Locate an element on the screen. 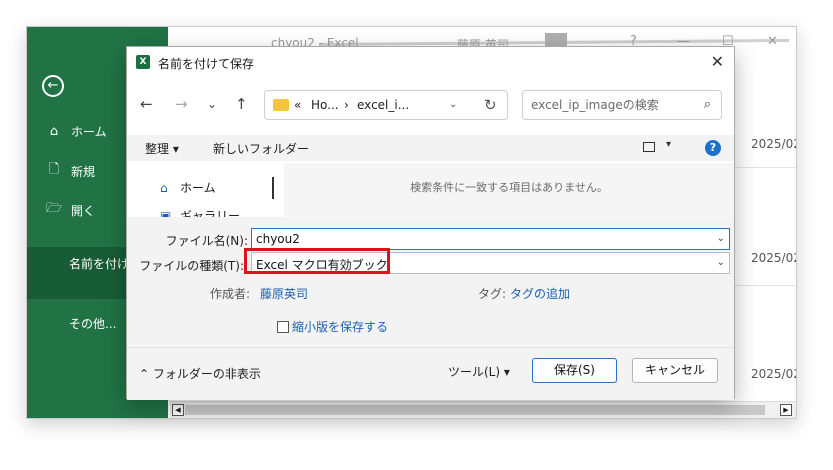 The height and width of the screenshot is (470, 833). back-icon: ← is located at coordinates (146, 104).